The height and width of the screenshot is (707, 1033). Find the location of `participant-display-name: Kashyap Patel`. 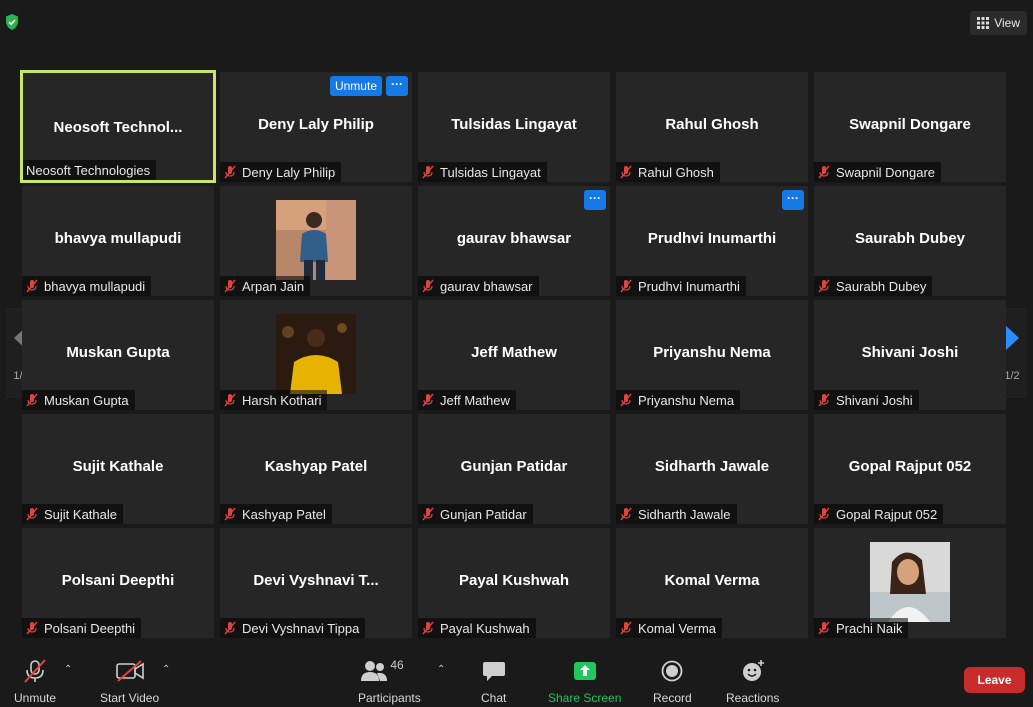

participant-display-name: Kashyap Patel is located at coordinates (316, 466).